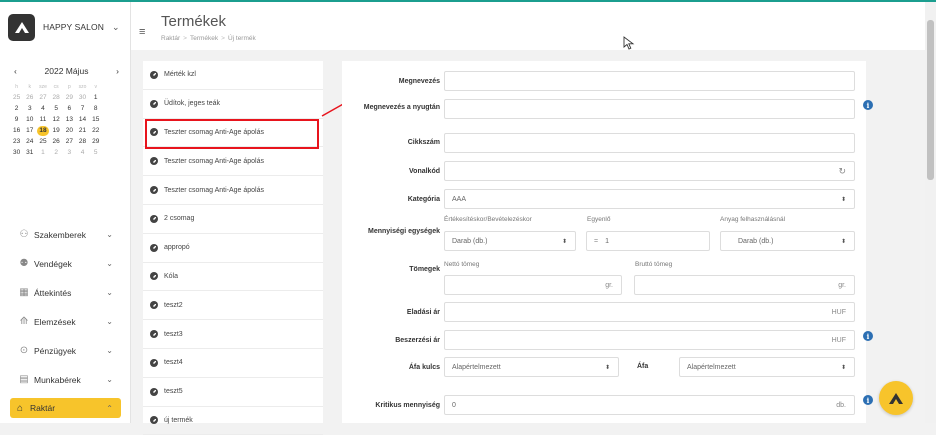  Describe the element at coordinates (82, 130) in the screenshot. I see `calendar-day: 21` at that location.